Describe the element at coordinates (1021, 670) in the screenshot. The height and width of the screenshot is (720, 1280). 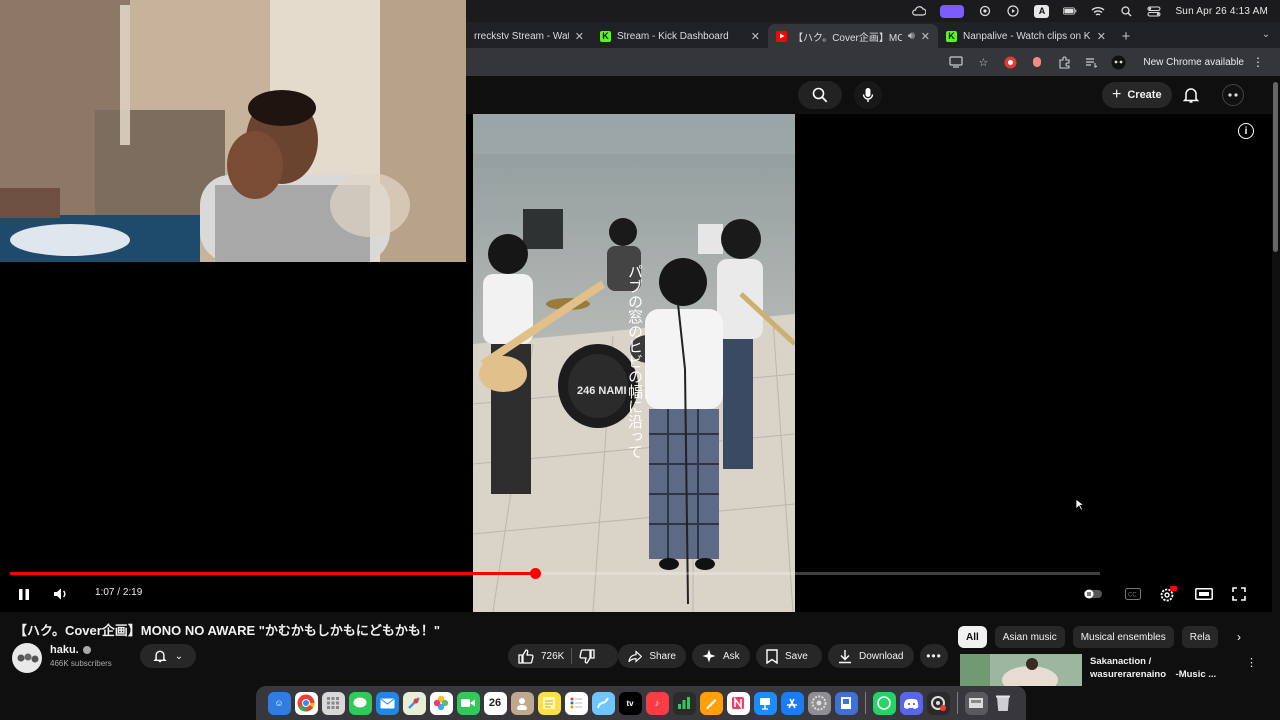
I see `recommended-video-thumbnail` at that location.